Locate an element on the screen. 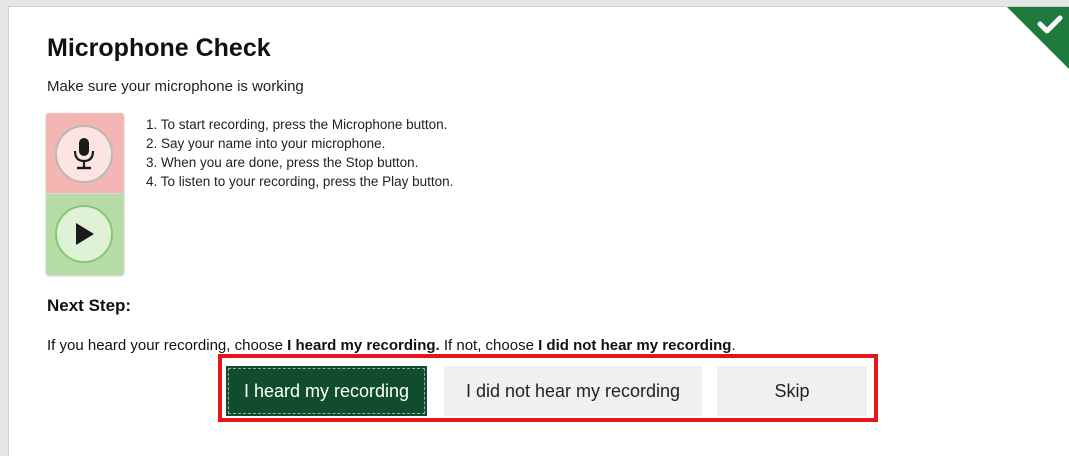 Image resolution: width=1069 pixels, height=456 pixels. playback-panel is located at coordinates (85, 234).